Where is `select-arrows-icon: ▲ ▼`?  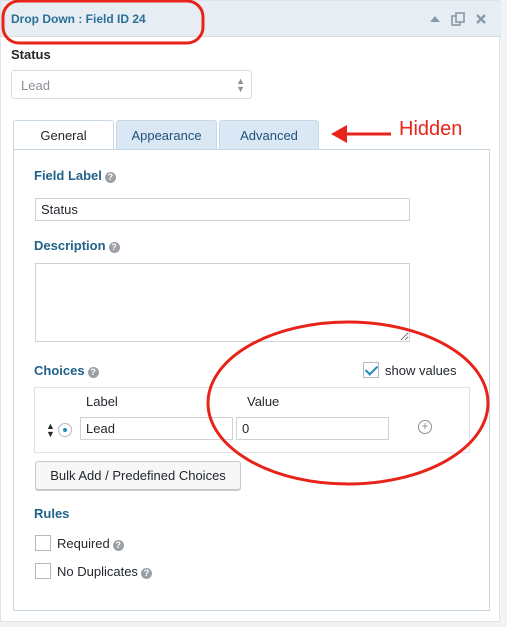 select-arrows-icon: ▲ ▼ is located at coordinates (240, 85).